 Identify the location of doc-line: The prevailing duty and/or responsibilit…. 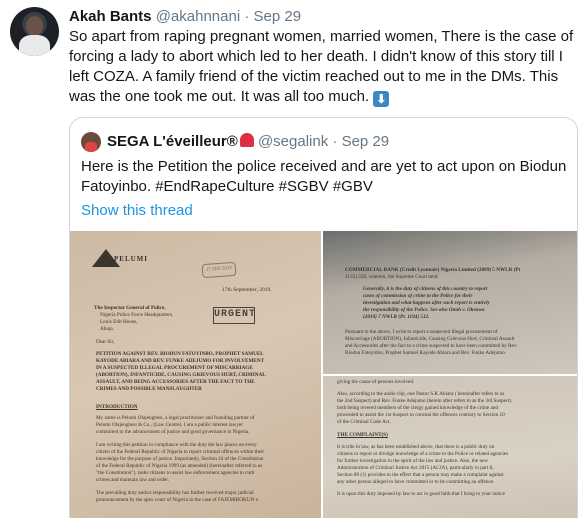
(175, 493).